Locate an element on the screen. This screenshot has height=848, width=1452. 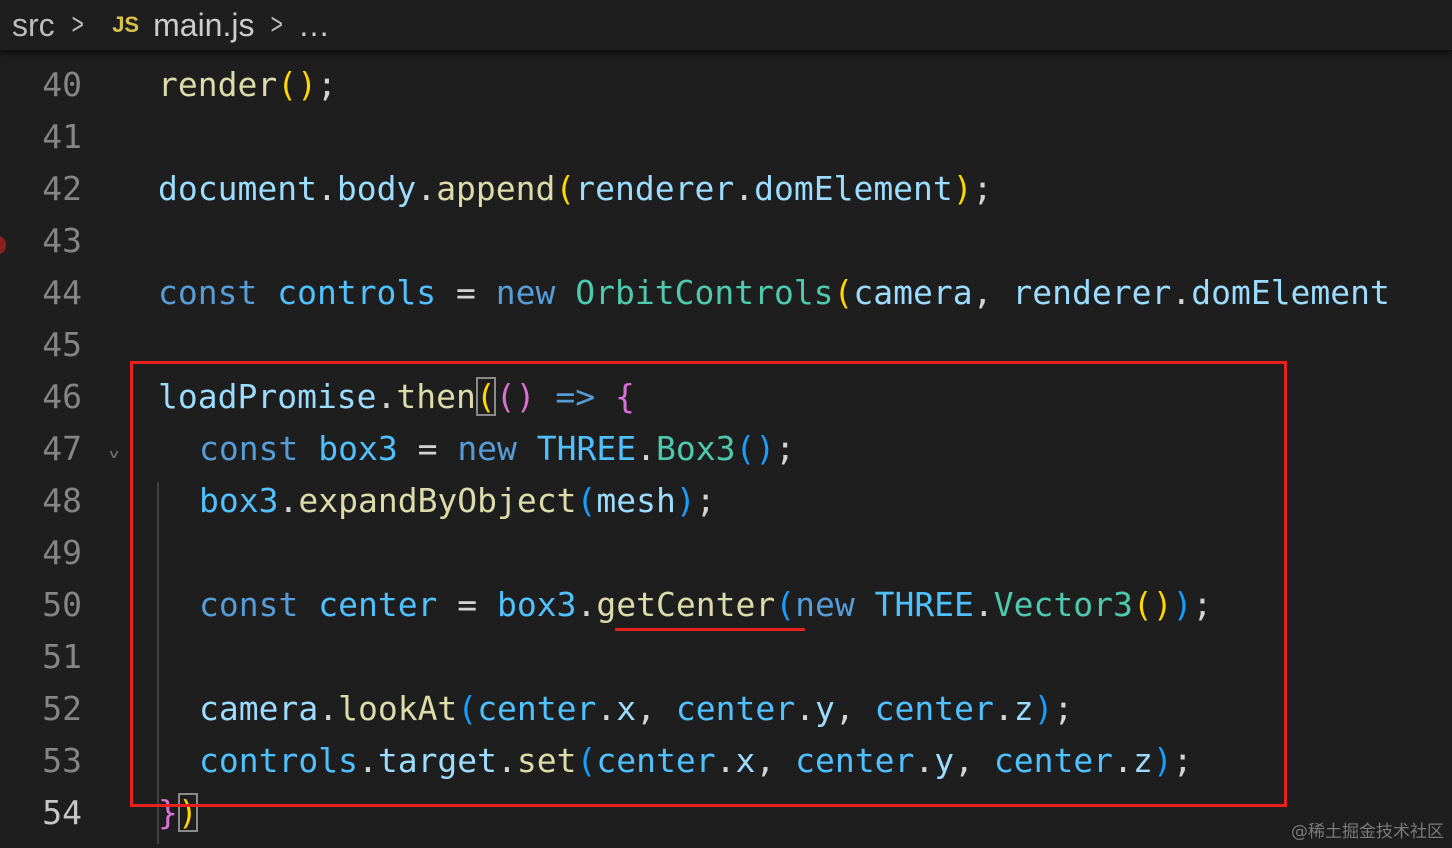
code-line: 48 box3.expandByObject(mesh); is located at coordinates (726, 500).